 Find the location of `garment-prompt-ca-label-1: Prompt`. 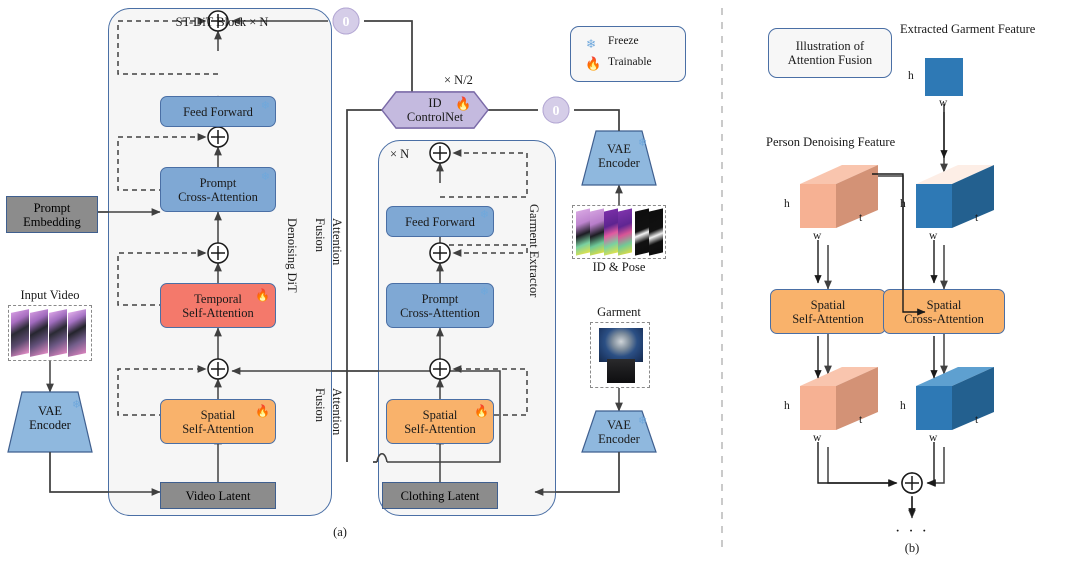

garment-prompt-ca-label-1: Prompt is located at coordinates (440, 298).